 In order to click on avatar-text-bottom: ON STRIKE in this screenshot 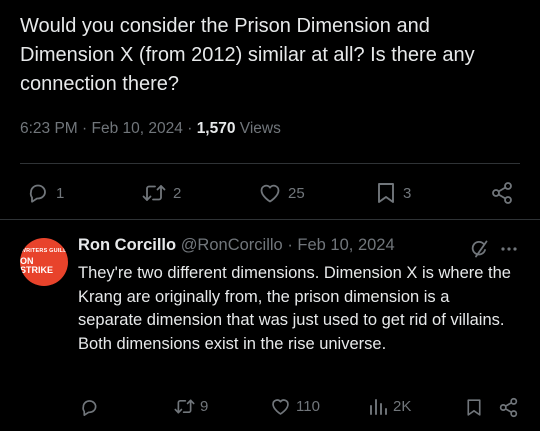, I will do `click(37, 265)`.